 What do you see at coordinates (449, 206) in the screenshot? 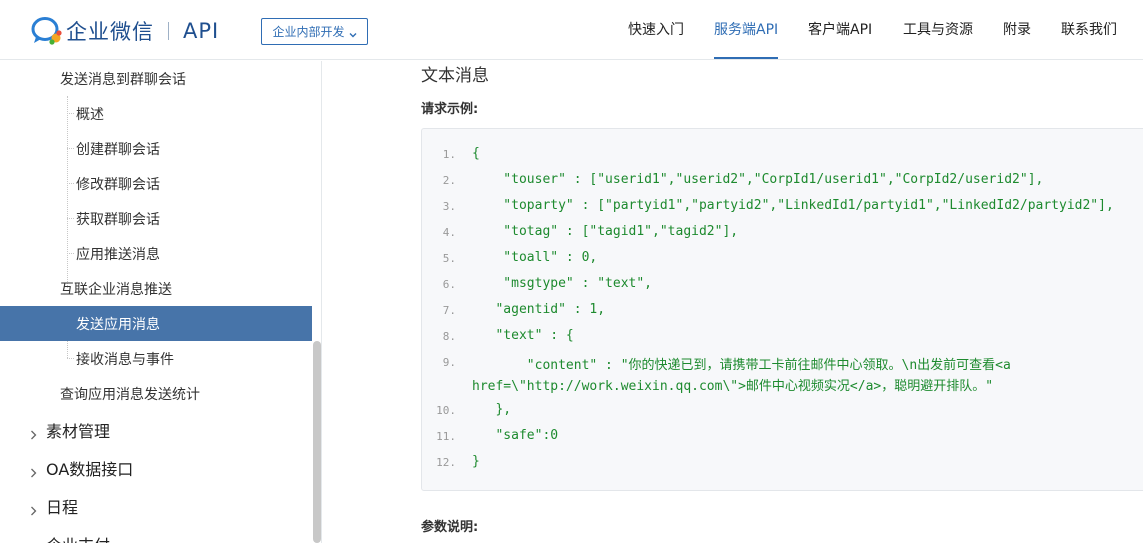
I see `line-number: 3.` at bounding box center [449, 206].